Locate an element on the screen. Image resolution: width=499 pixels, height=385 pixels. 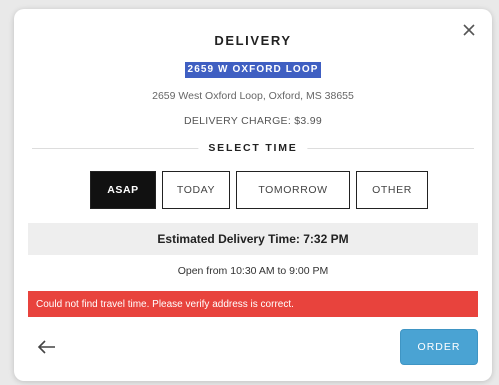
tab-tomorrow: TOMORROW is located at coordinates (293, 190).